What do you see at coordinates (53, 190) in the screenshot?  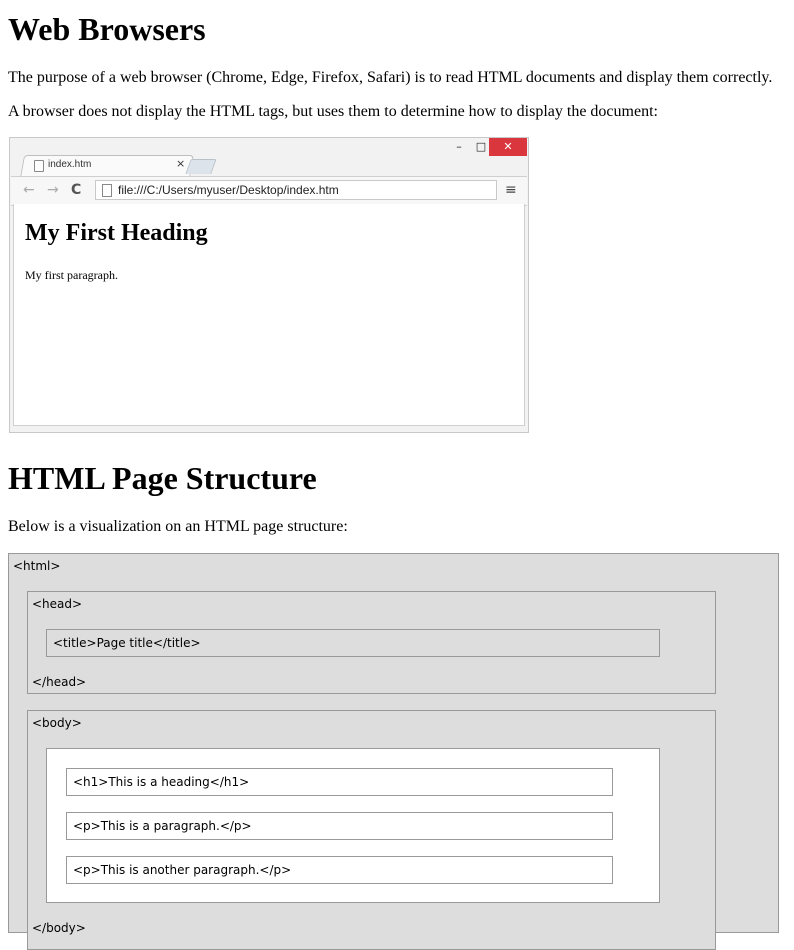 I see `forward-arrow-icon: →` at bounding box center [53, 190].